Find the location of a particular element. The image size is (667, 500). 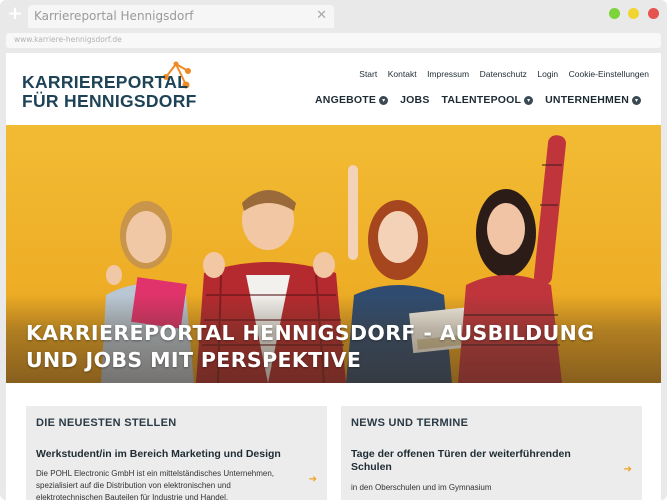

nav-link-kontakt: Kontakt is located at coordinates (402, 74).